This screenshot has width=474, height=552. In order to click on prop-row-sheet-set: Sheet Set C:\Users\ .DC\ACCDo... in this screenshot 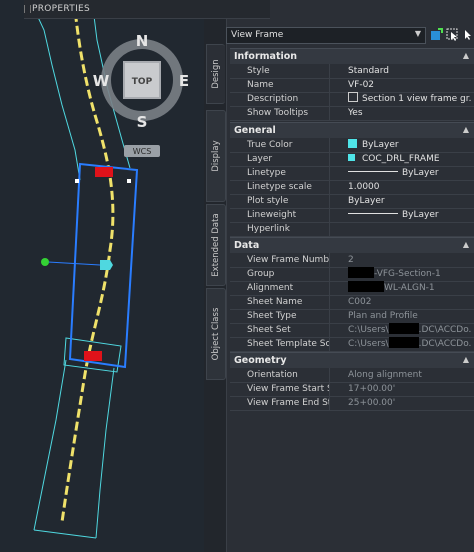, I will do `click(352, 330)`.